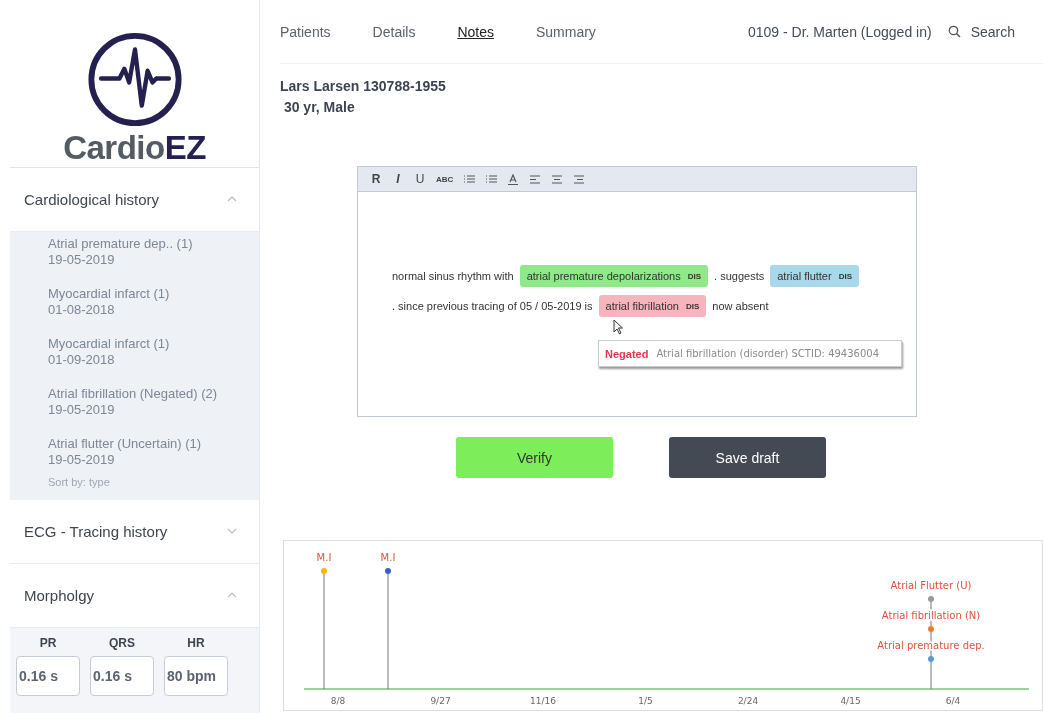 Image resolution: width=1043 pixels, height=713 pixels. I want to click on event-label: Atrial premature dep., so click(931, 645).